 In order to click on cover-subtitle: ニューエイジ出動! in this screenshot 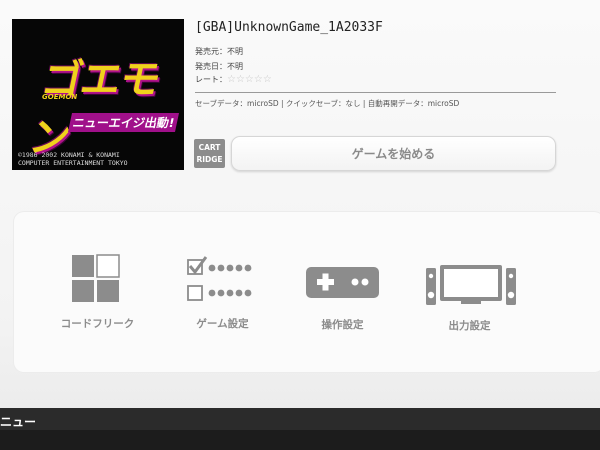, I will do `click(123, 122)`.